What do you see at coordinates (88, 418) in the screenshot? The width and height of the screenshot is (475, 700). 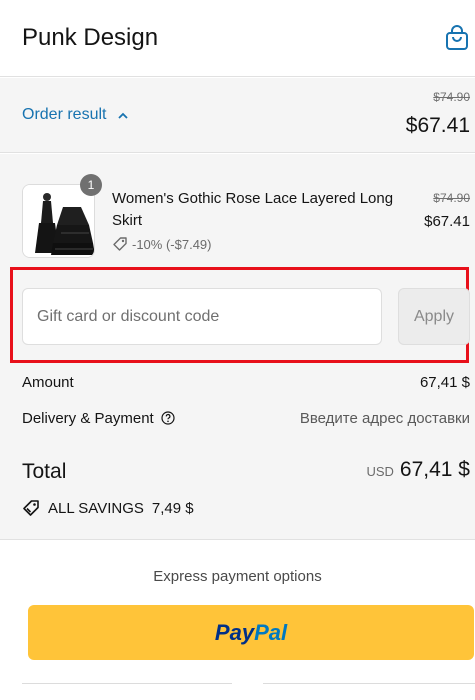 I see `delivery-label-text: Delivery & Payment` at bounding box center [88, 418].